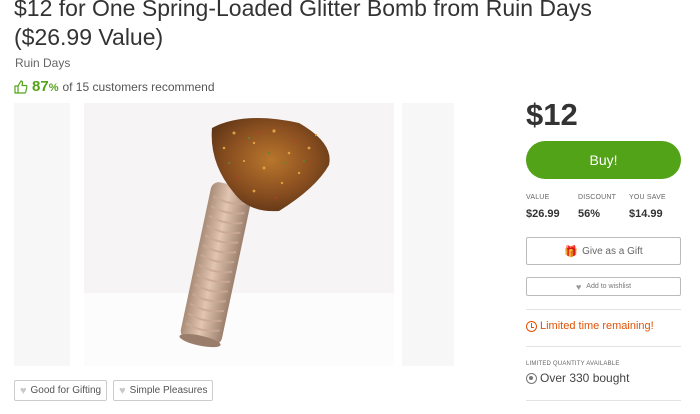 The width and height of the screenshot is (700, 414). I want to click on limited-time-notice: Limited time remaining!, so click(590, 326).